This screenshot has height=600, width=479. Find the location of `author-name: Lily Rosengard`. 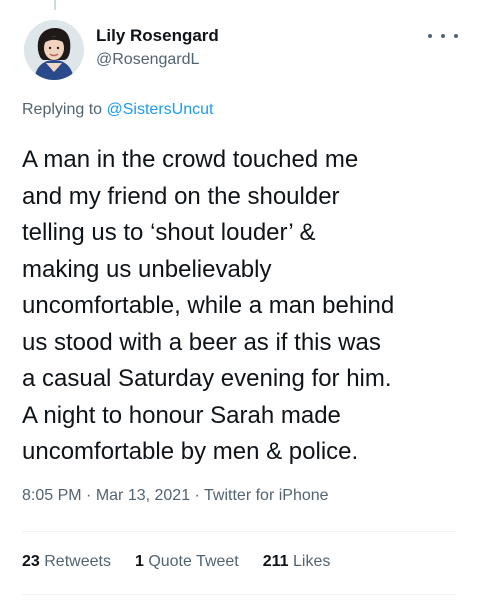

author-name: Lily Rosengard is located at coordinates (157, 36).